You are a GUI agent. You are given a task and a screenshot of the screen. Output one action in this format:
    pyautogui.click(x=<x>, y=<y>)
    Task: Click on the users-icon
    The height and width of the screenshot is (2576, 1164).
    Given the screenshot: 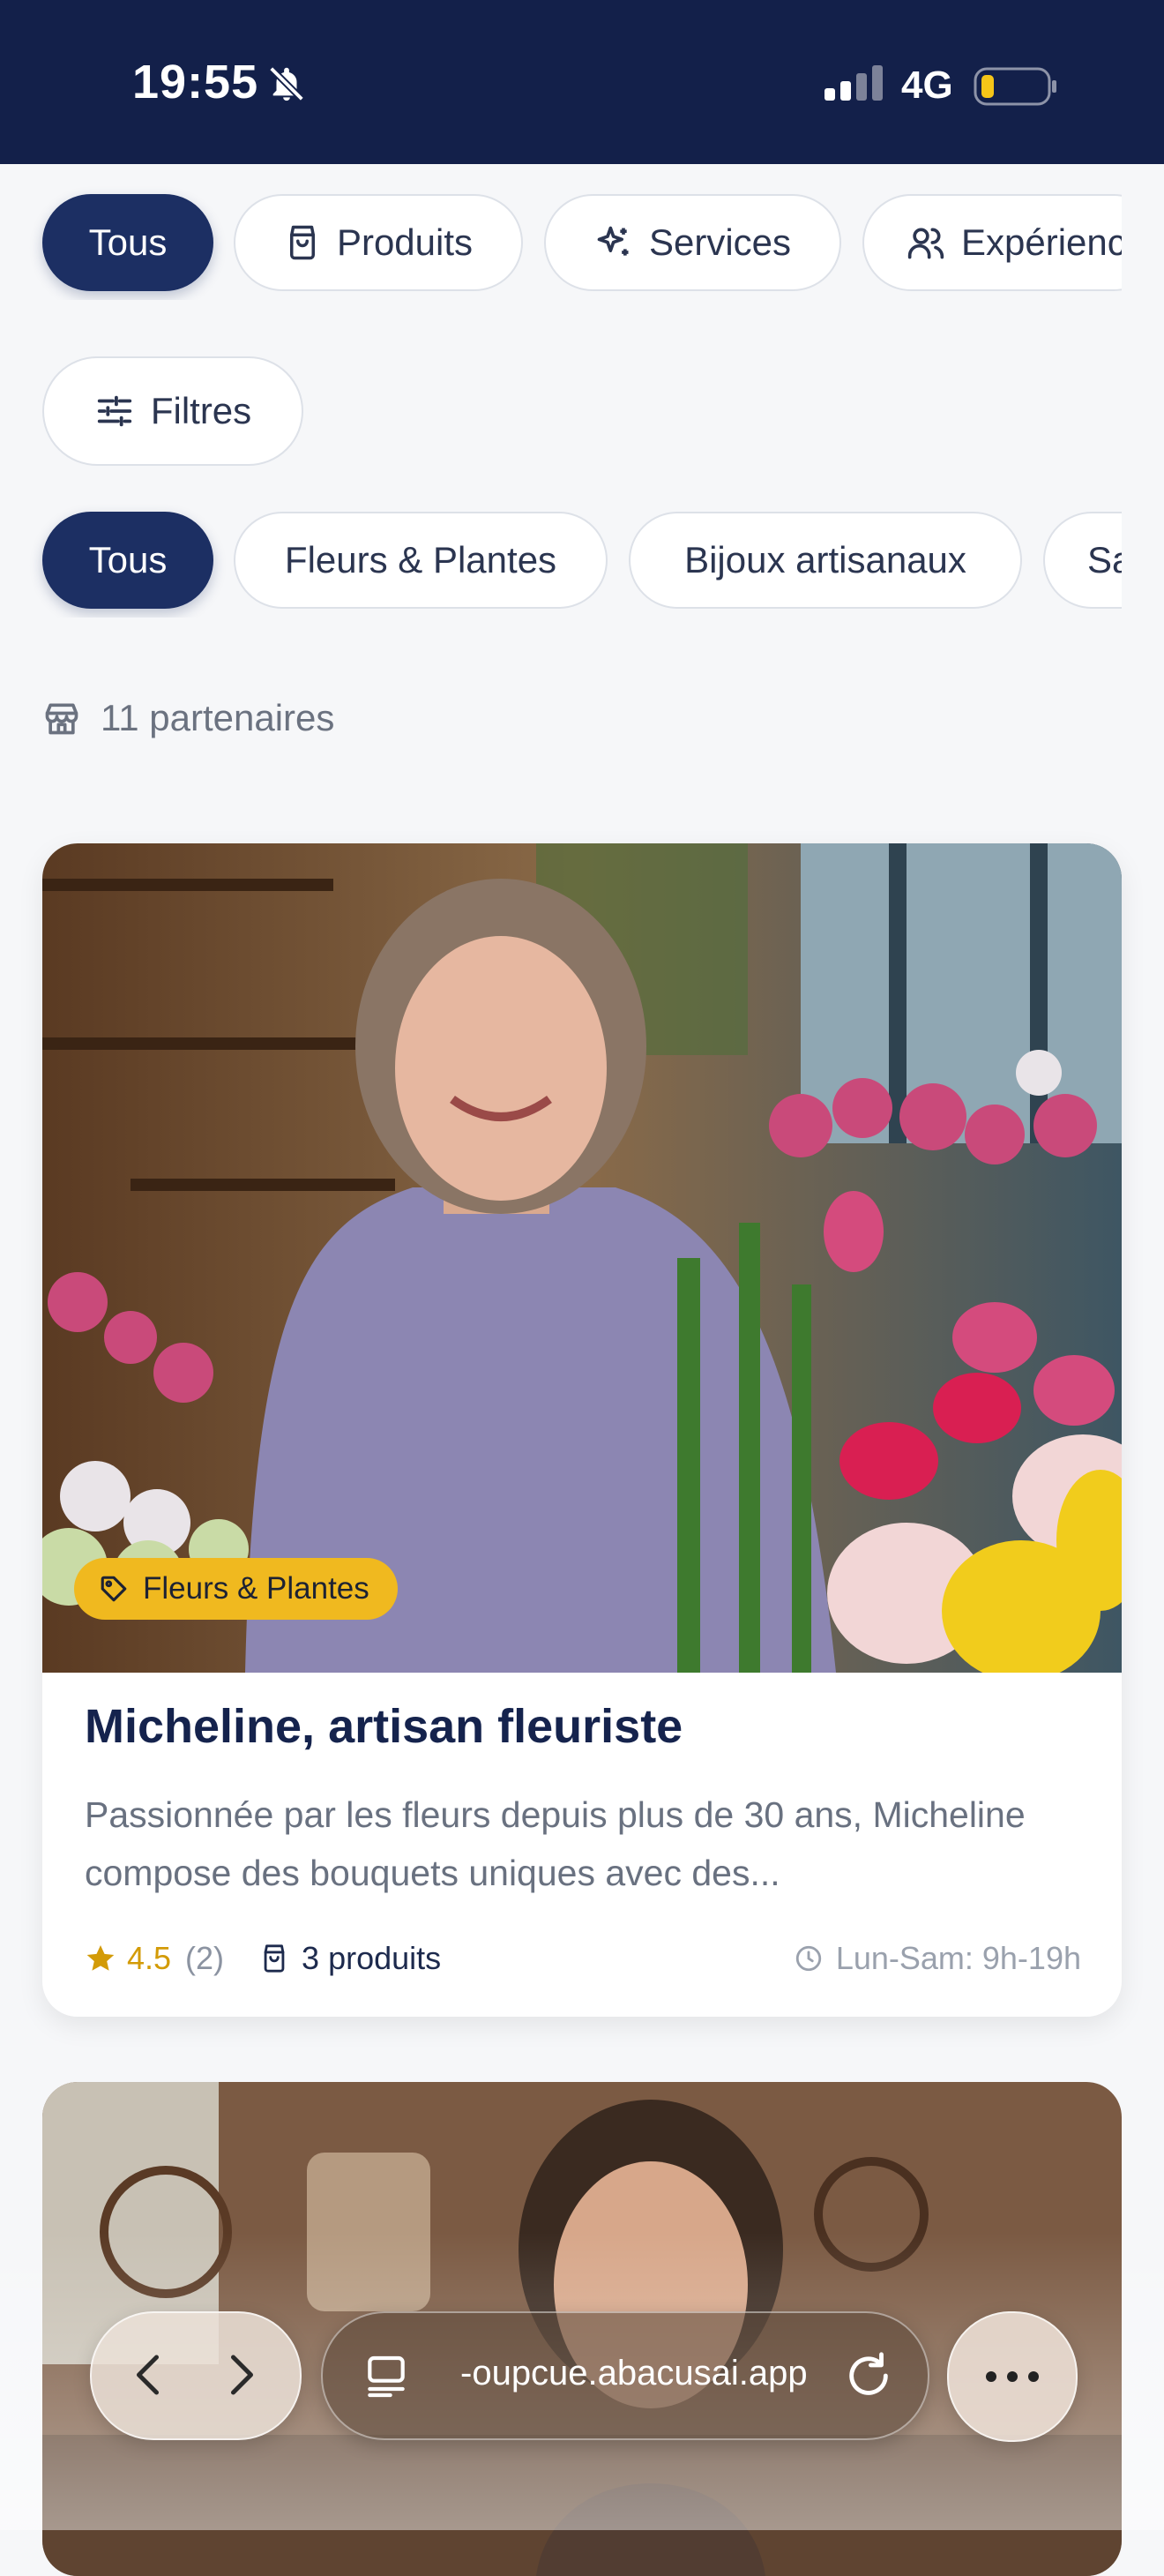 What is the action you would take?
    pyautogui.click(x=926, y=243)
    